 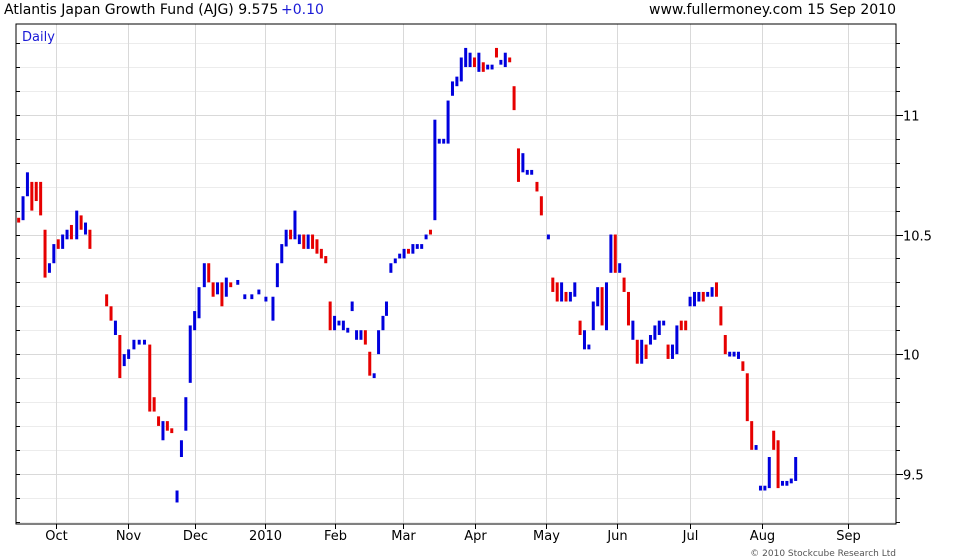 I want to click on x-tick-label: Feb, so click(x=335, y=536).